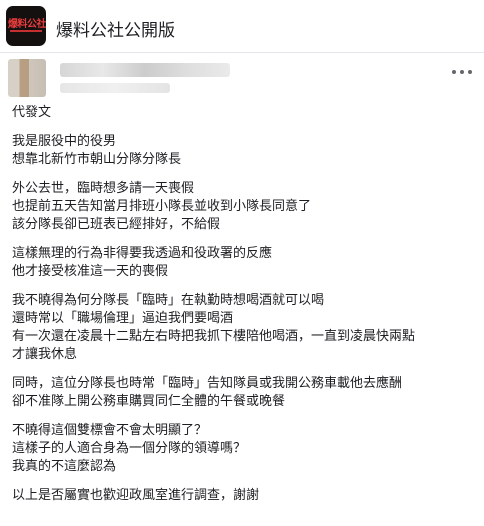  I want to click on post-text-line: 有一次還在凌晨十二點左右時把我抓下樓陪他喝酒，一直到凌晨快兩點, so click(214, 336).